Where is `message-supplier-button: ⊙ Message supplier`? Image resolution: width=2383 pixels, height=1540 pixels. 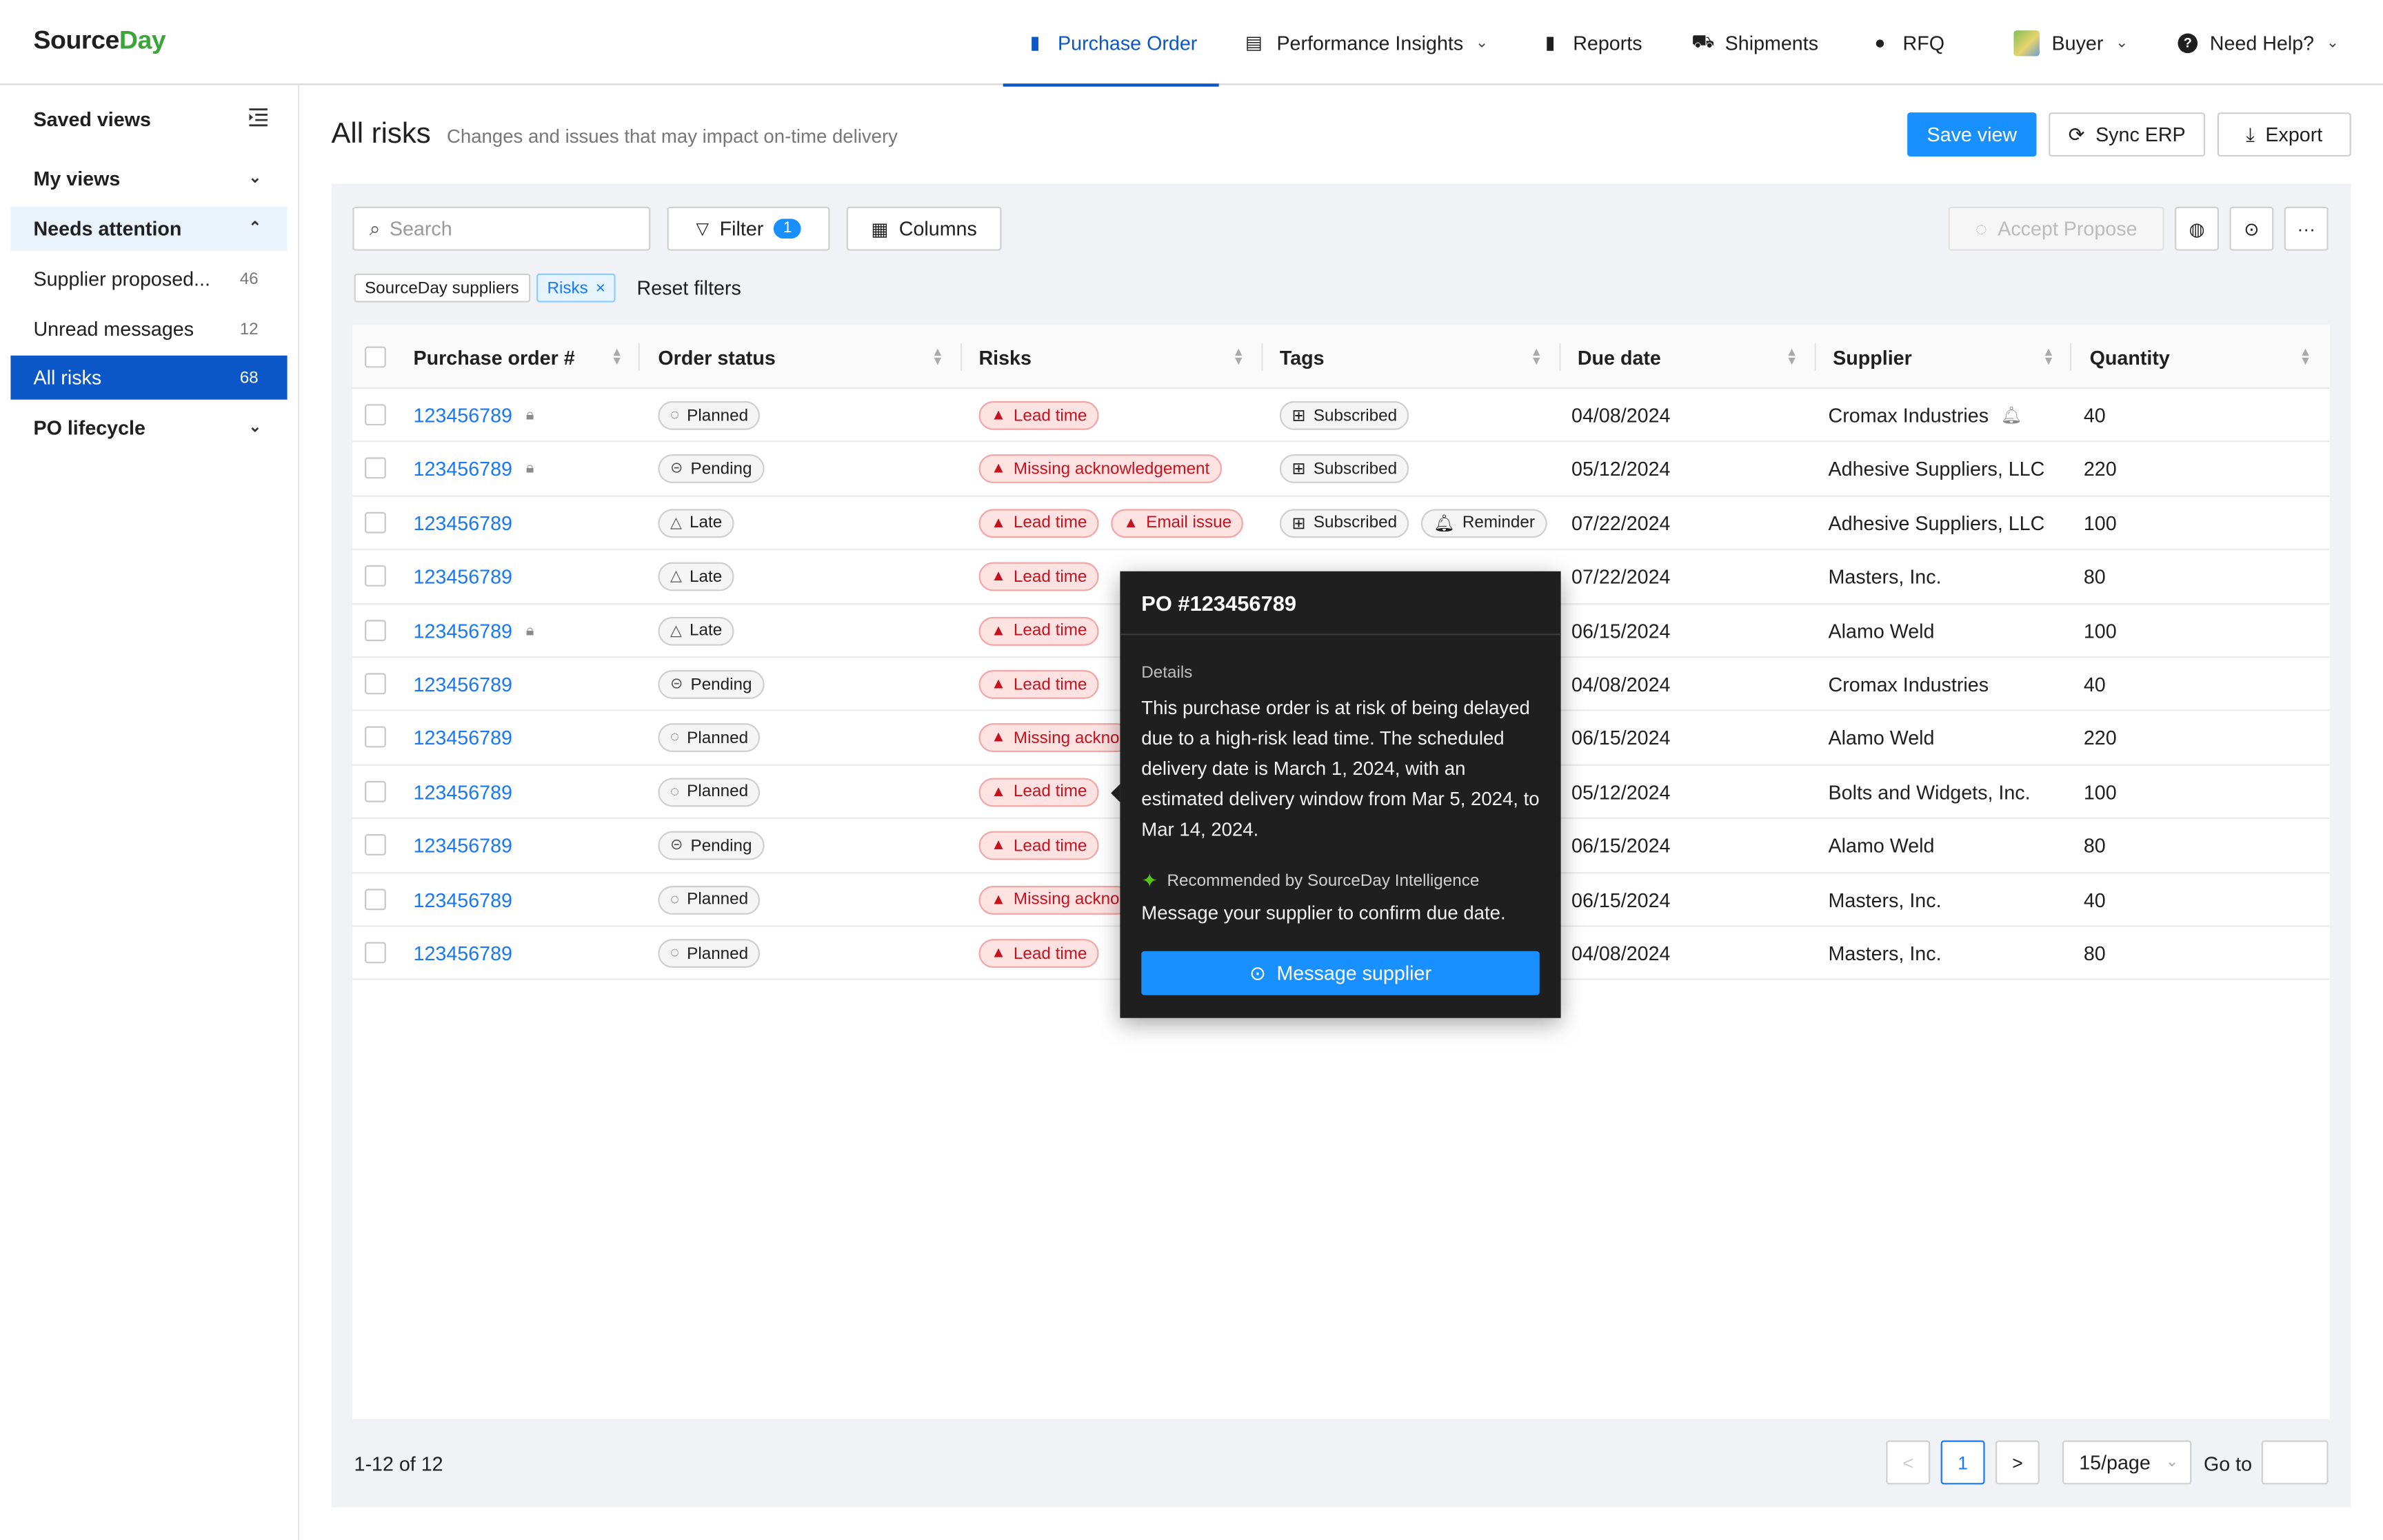
message-supplier-button: ⊙ Message supplier is located at coordinates (1340, 973).